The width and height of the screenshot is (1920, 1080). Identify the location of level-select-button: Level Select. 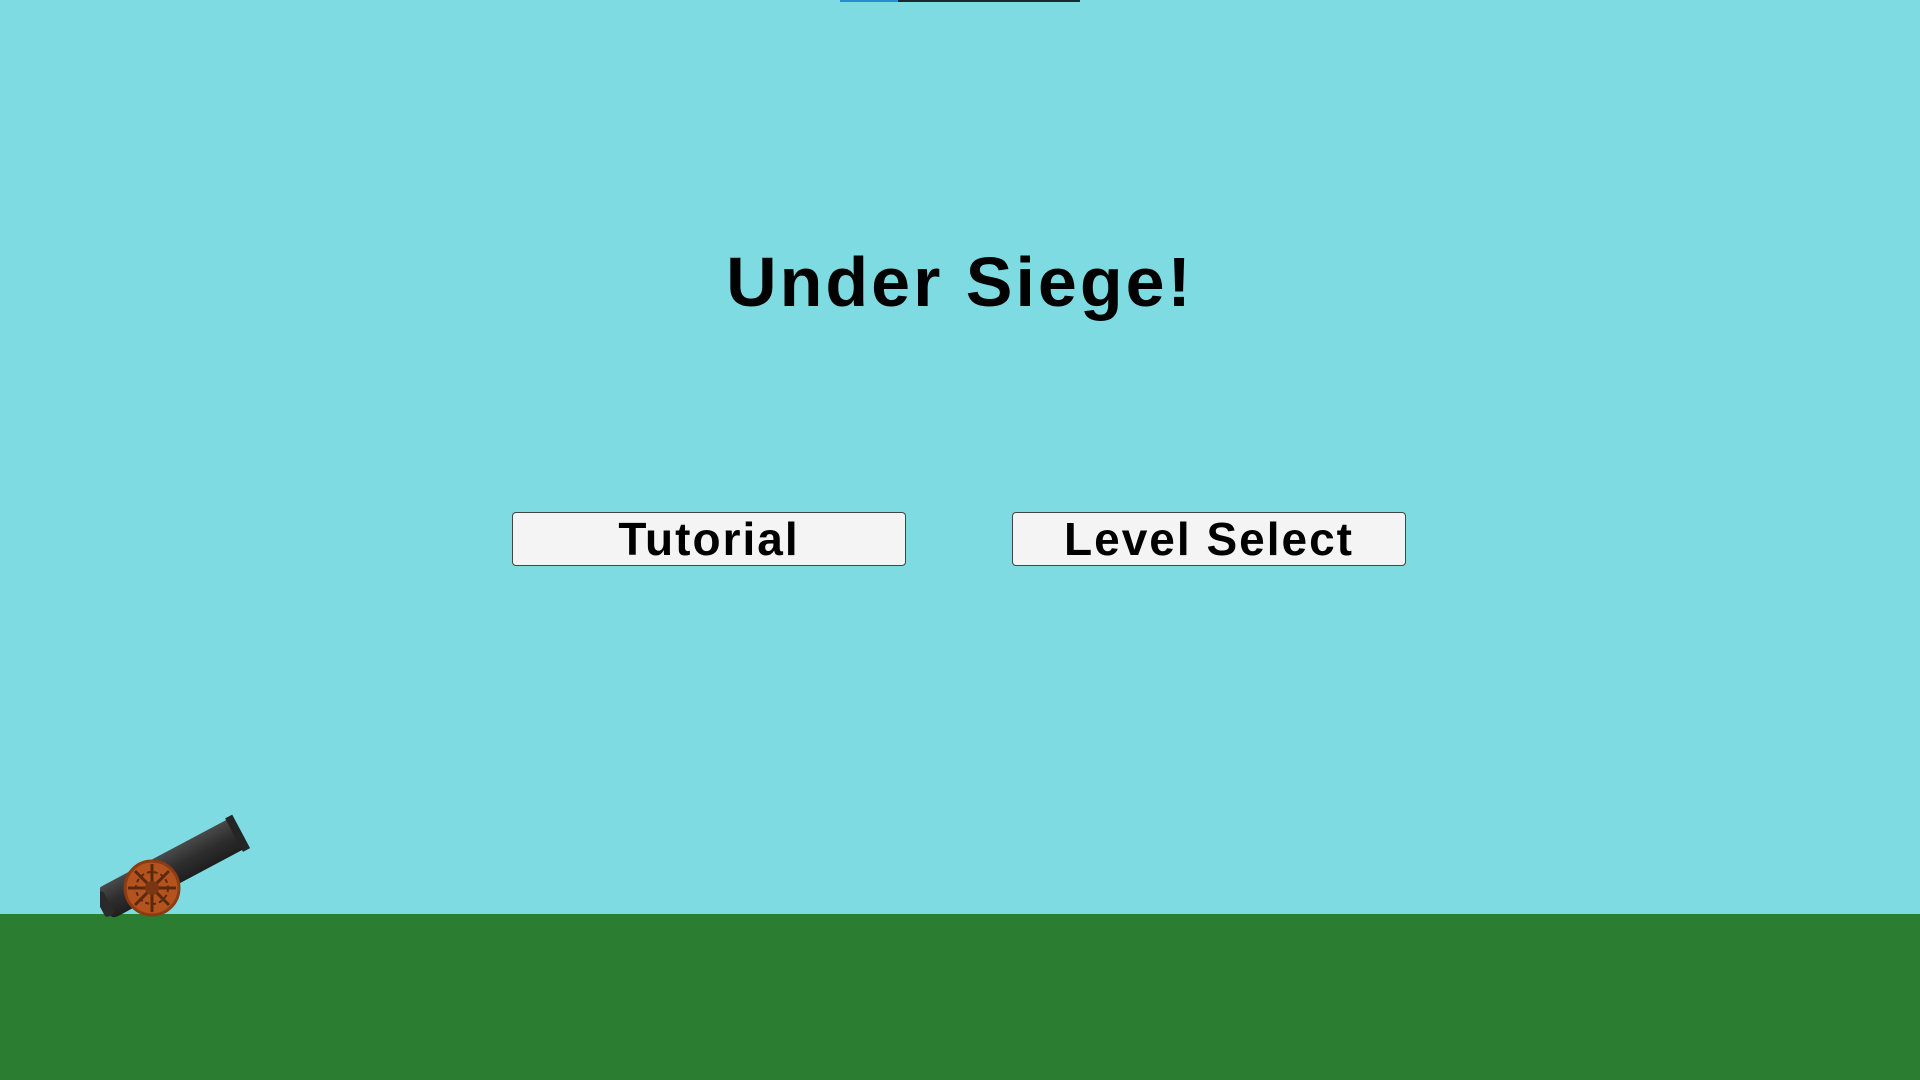
(1209, 539).